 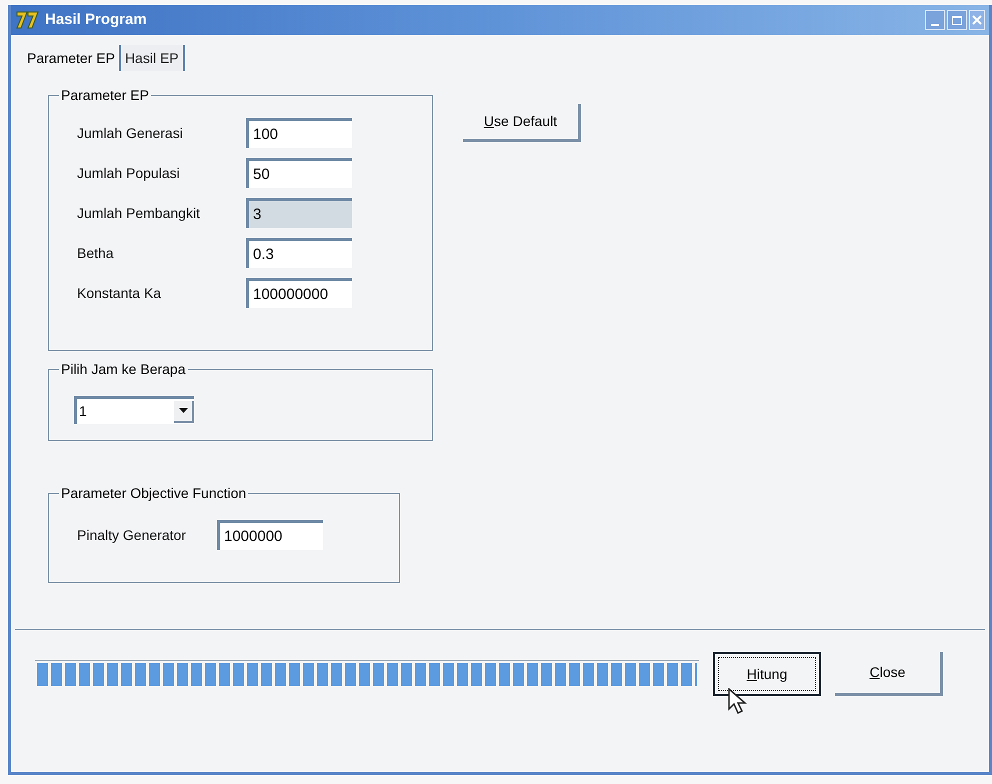 What do you see at coordinates (270, 535) in the screenshot?
I see `input-field: 1000000` at bounding box center [270, 535].